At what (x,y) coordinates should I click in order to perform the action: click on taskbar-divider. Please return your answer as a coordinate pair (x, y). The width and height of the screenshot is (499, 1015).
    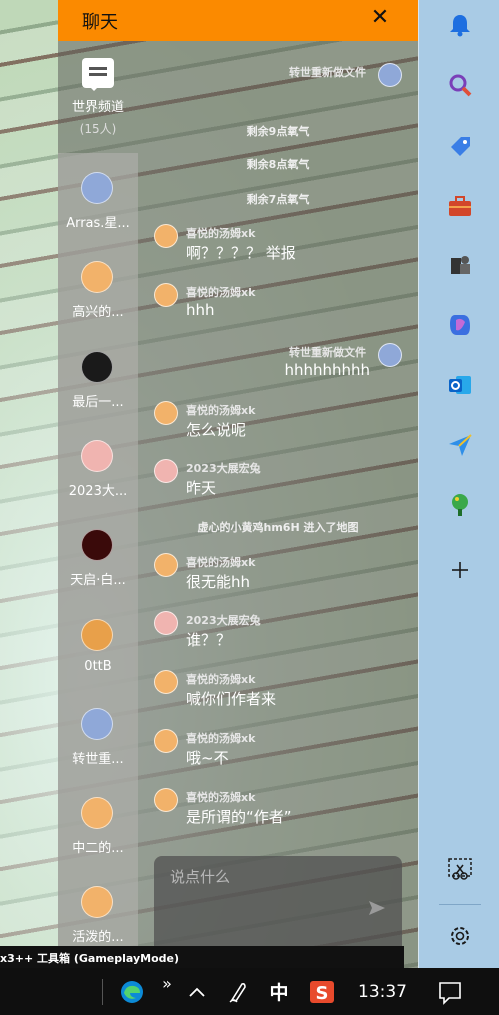
    Looking at the image, I should click on (102, 992).